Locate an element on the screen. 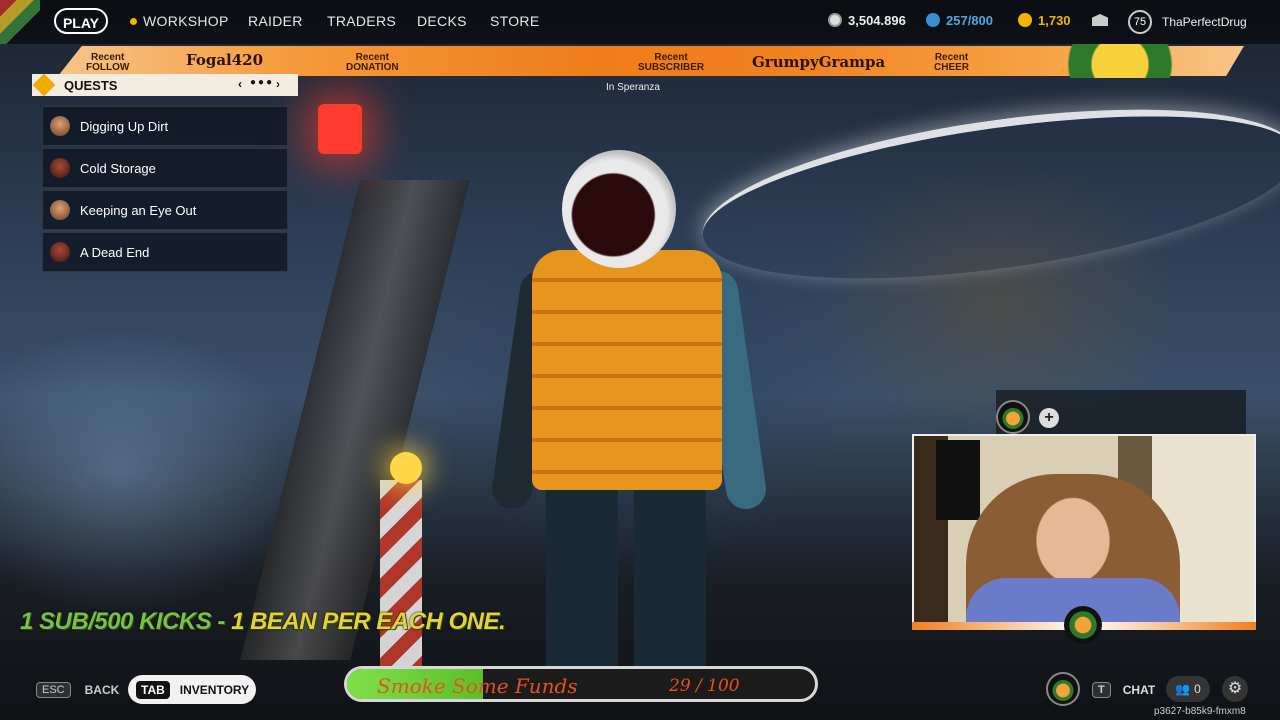 The width and height of the screenshot is (1280, 720). recent-subscriber-label: Recent SUBSCRIBER is located at coordinates (671, 62).